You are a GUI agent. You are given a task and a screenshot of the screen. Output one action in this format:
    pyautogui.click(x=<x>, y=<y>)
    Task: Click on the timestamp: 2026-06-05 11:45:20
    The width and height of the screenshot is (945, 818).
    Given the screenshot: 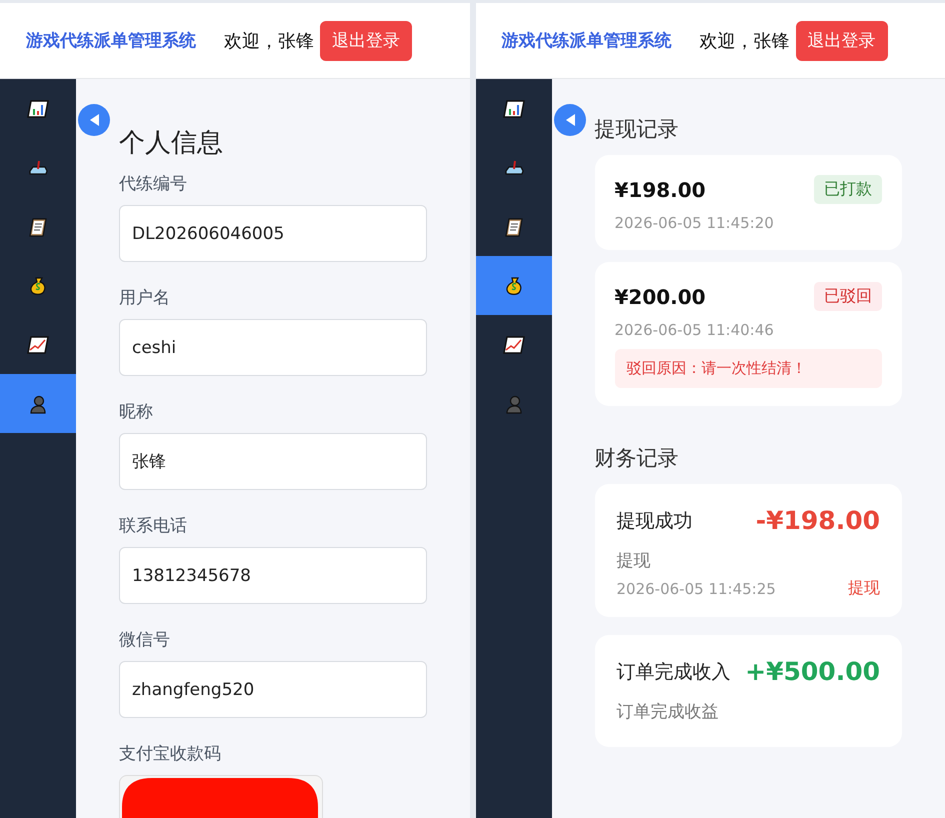 What is the action you would take?
    pyautogui.click(x=694, y=223)
    